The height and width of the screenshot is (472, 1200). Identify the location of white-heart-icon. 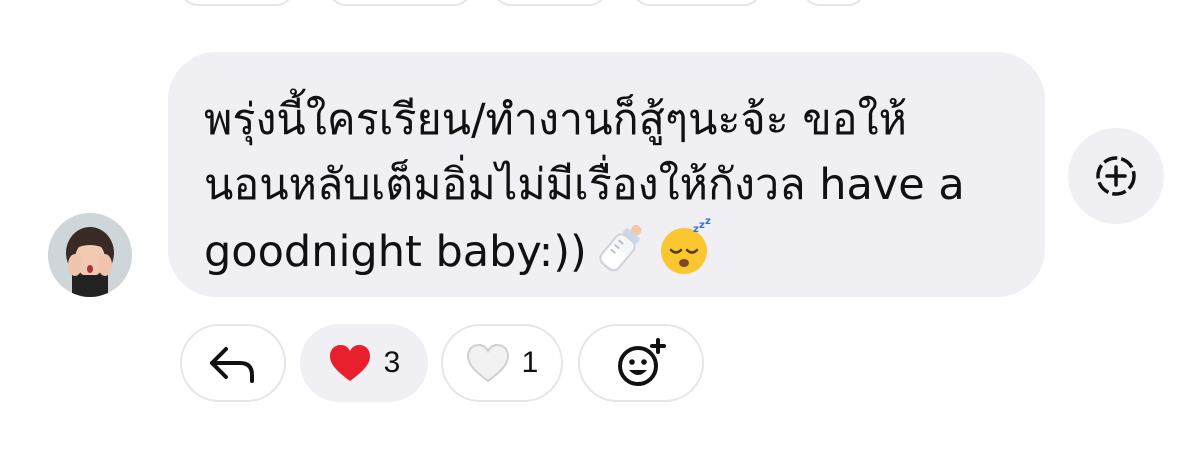
(487, 363).